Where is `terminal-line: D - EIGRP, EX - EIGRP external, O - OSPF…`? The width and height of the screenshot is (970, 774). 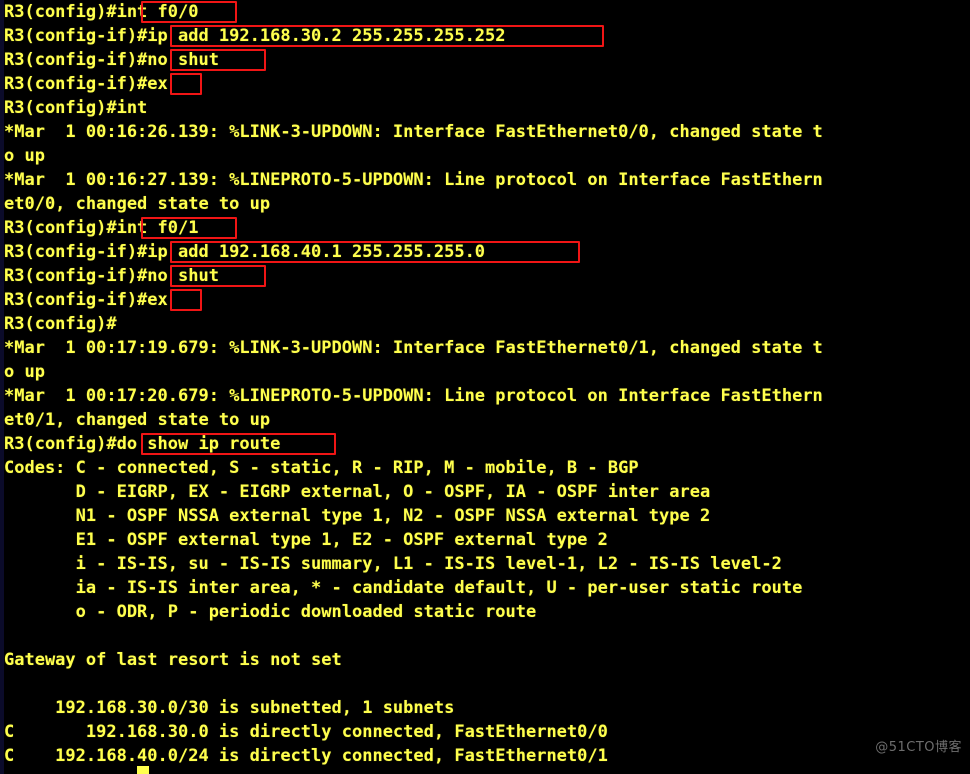
terminal-line: D - EIGRP, EX - EIGRP external, O - OSPF… is located at coordinates (357, 492).